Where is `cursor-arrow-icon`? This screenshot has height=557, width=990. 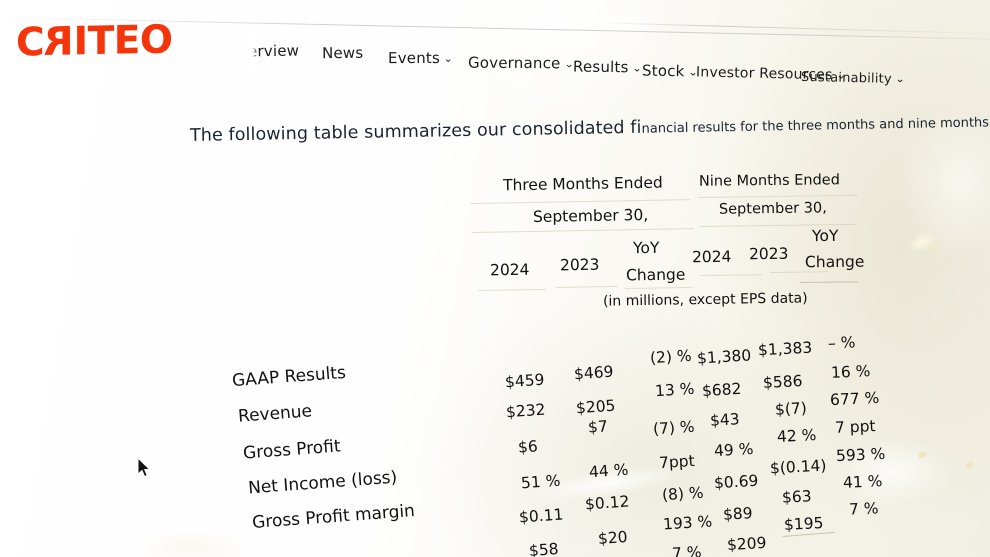
cursor-arrow-icon is located at coordinates (144, 467).